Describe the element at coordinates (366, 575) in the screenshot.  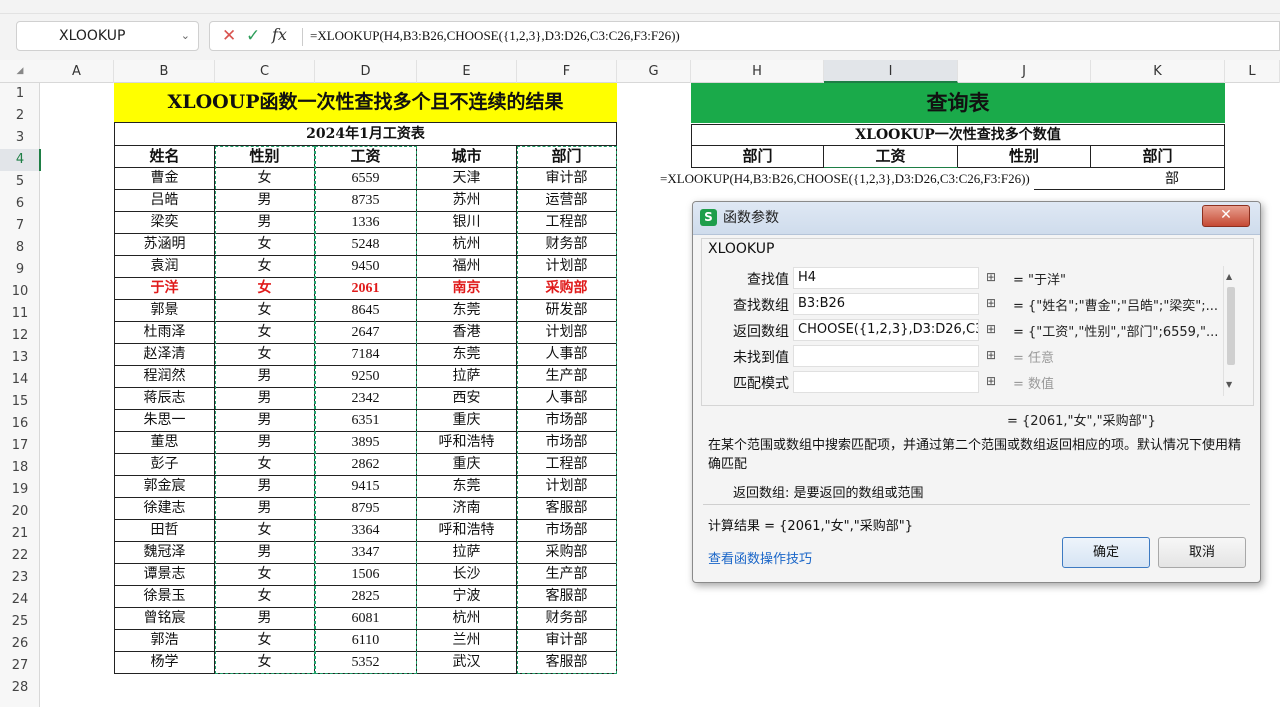
I see `table-cell: 1506` at that location.